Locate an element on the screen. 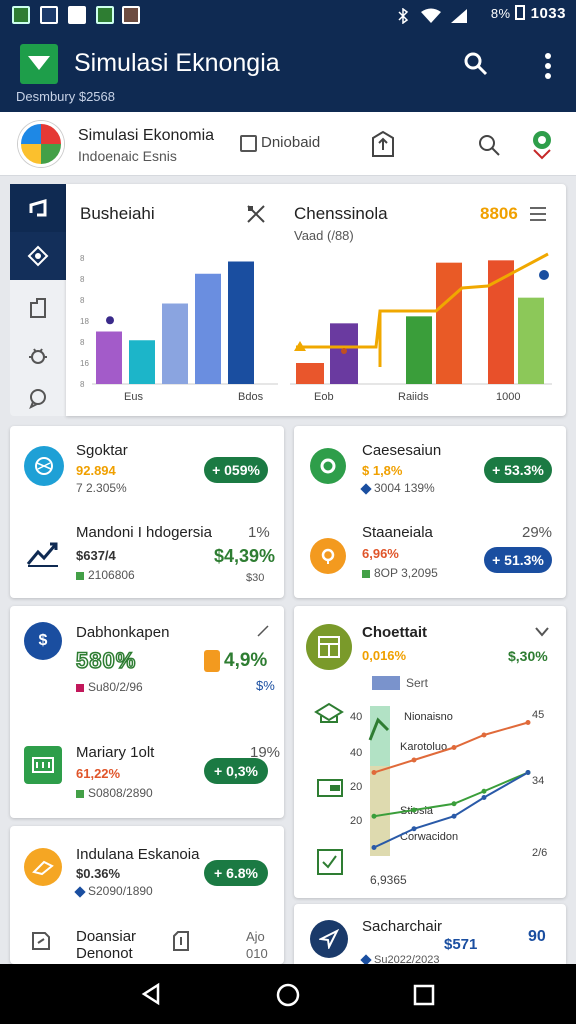  metric-subvalue: S0808/2890 is located at coordinates (120, 793).